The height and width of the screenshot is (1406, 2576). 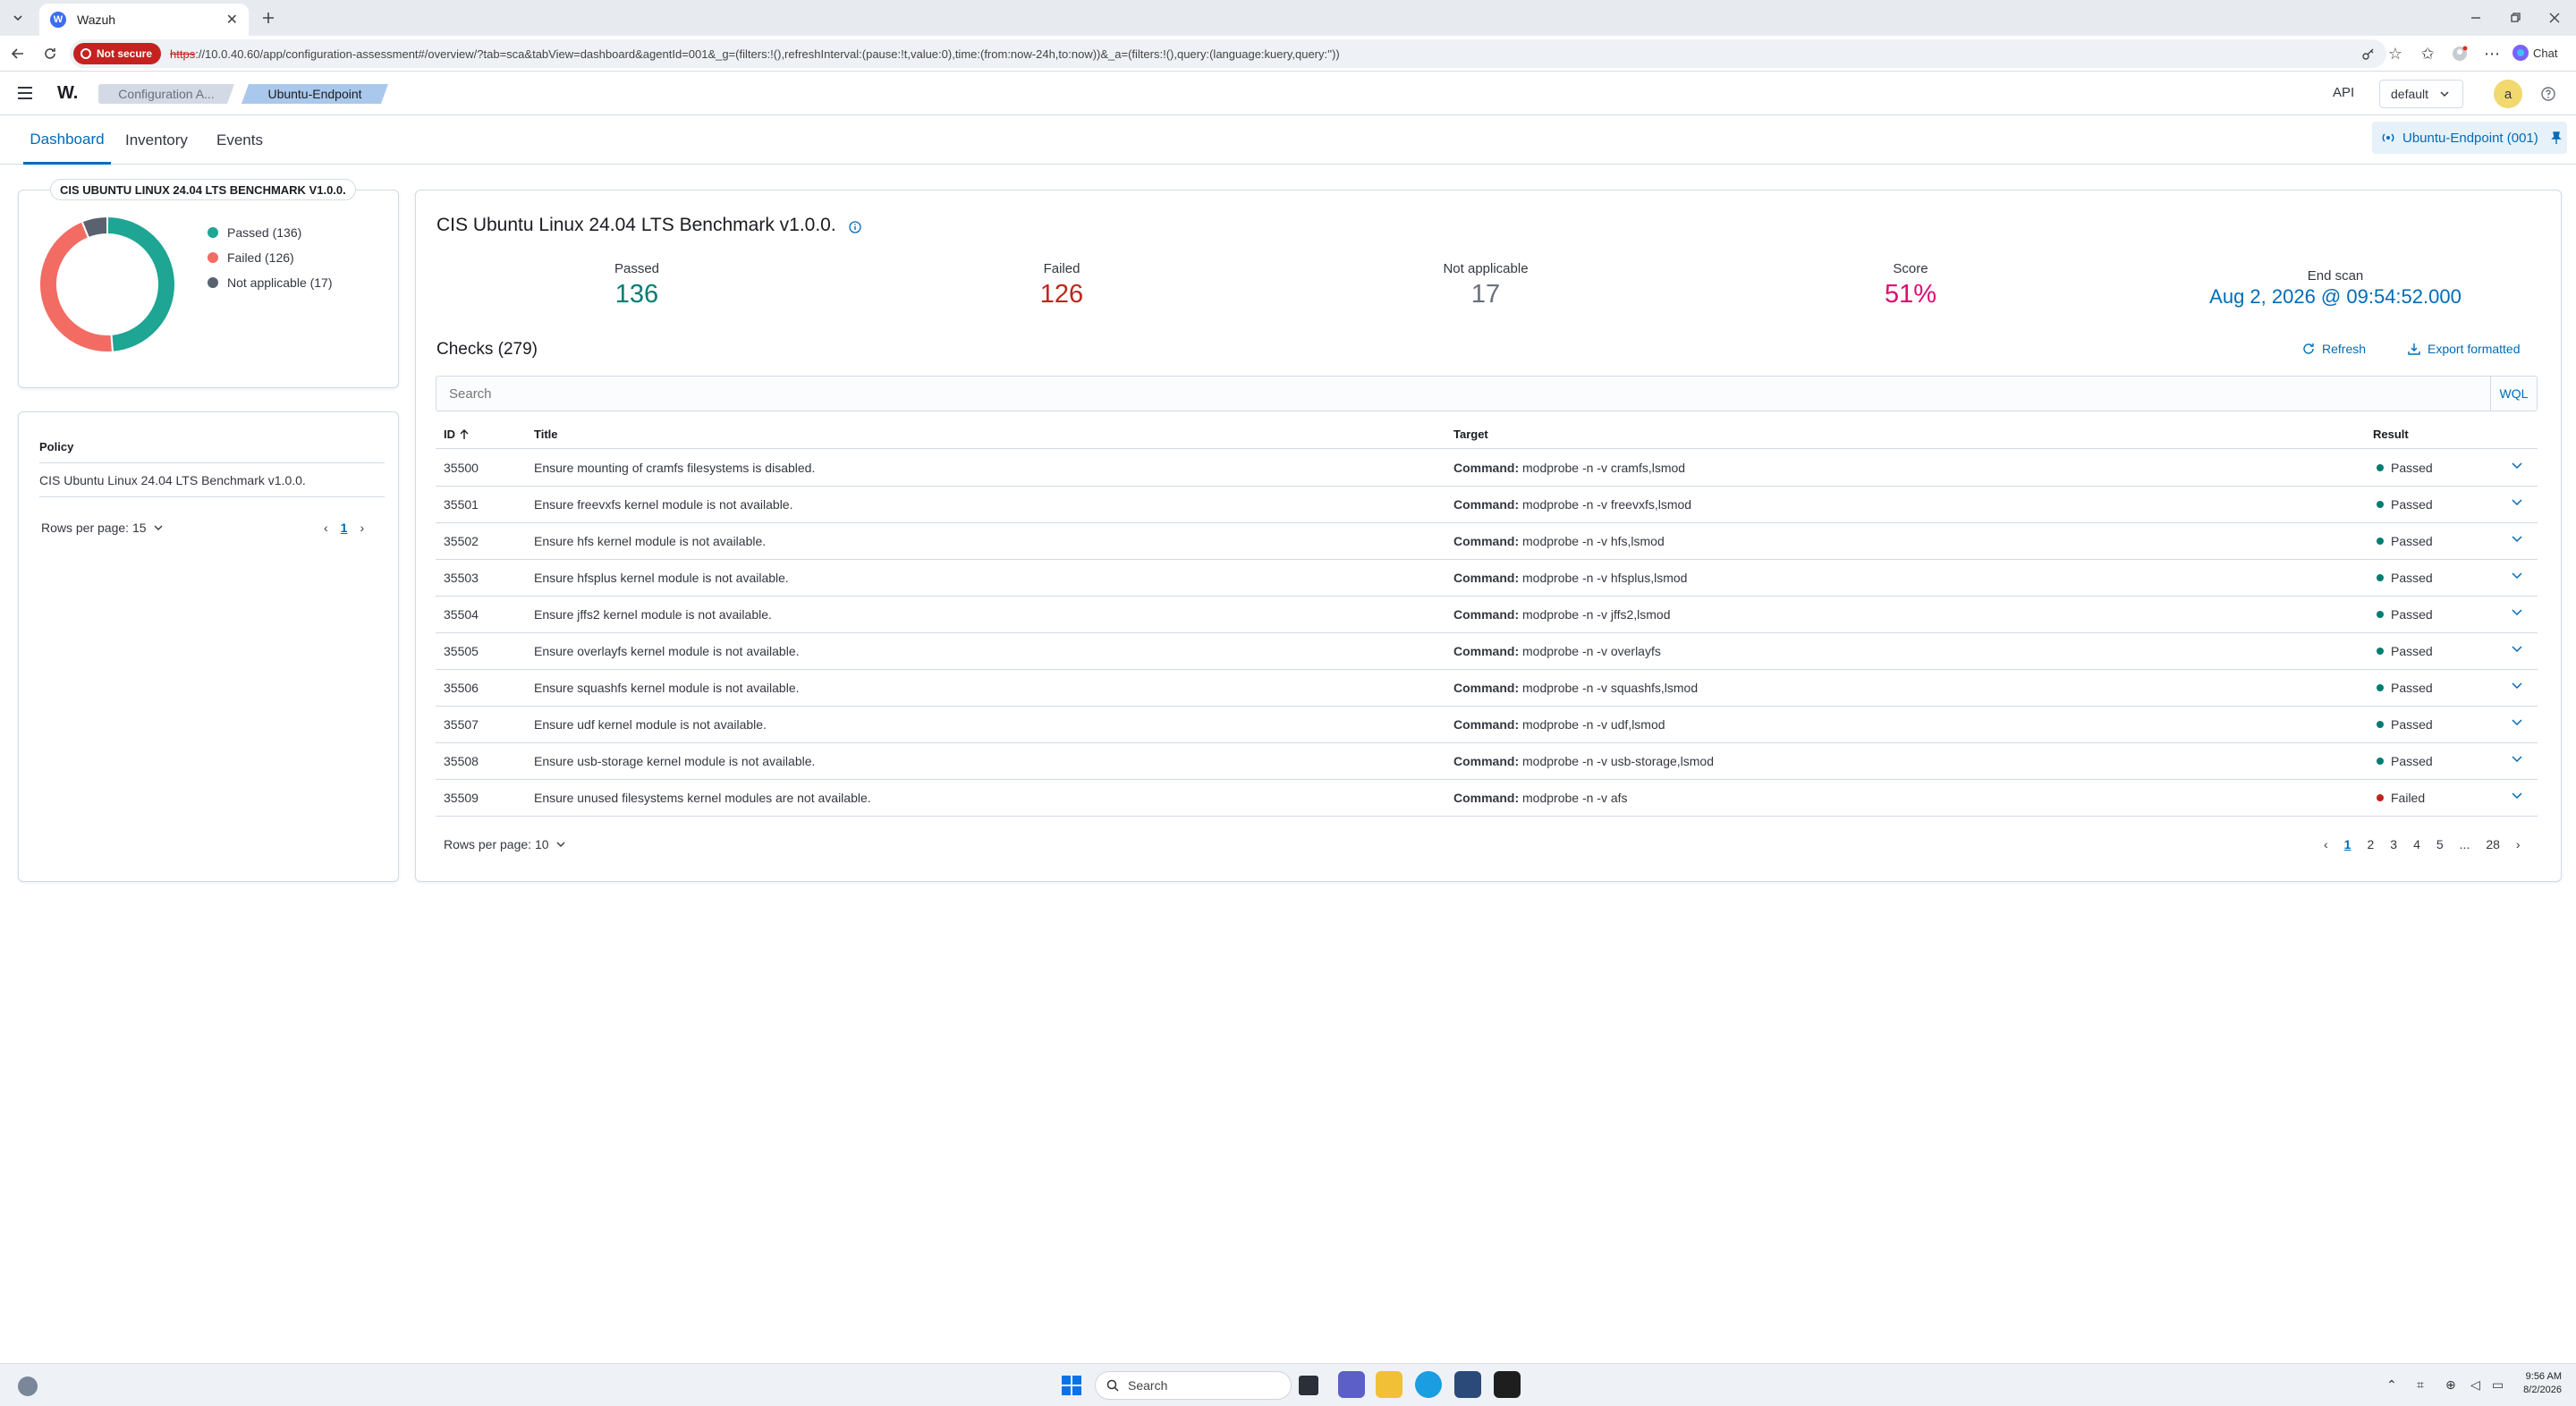 I want to click on page-28: 28, so click(x=2493, y=844).